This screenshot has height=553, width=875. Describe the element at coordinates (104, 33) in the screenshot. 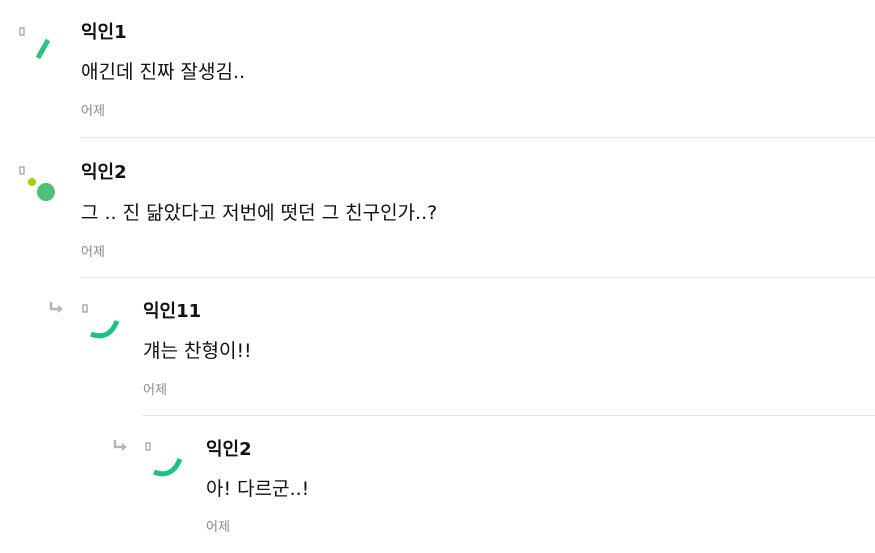

I see `comment-author: 익인1` at that location.